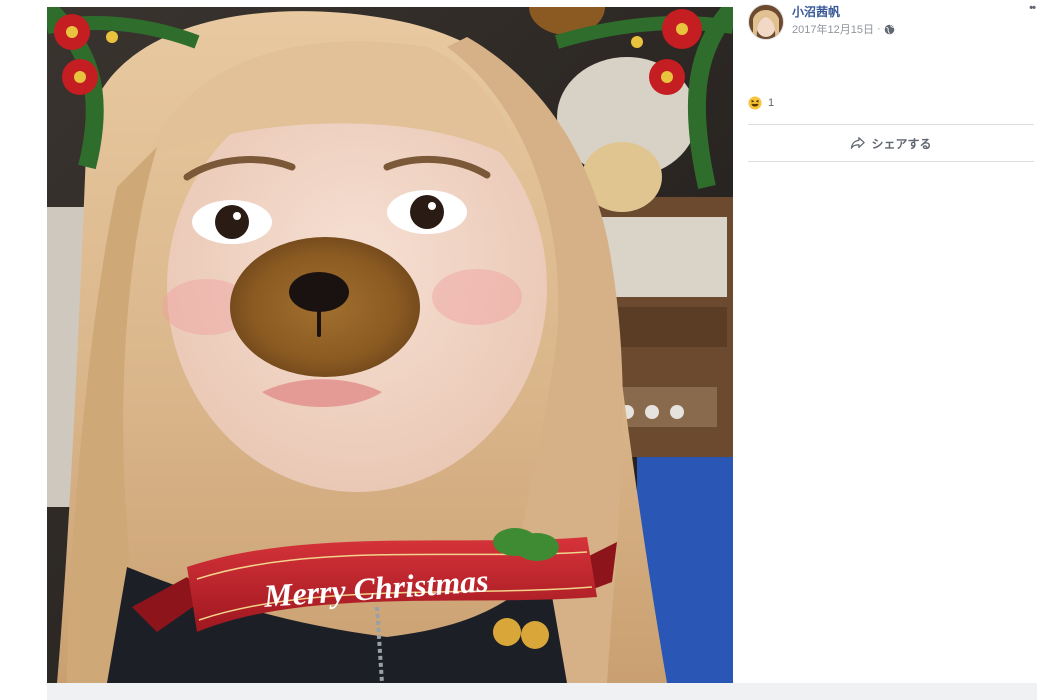  Describe the element at coordinates (901, 143) in the screenshot. I see `share-label: シェアする` at that location.